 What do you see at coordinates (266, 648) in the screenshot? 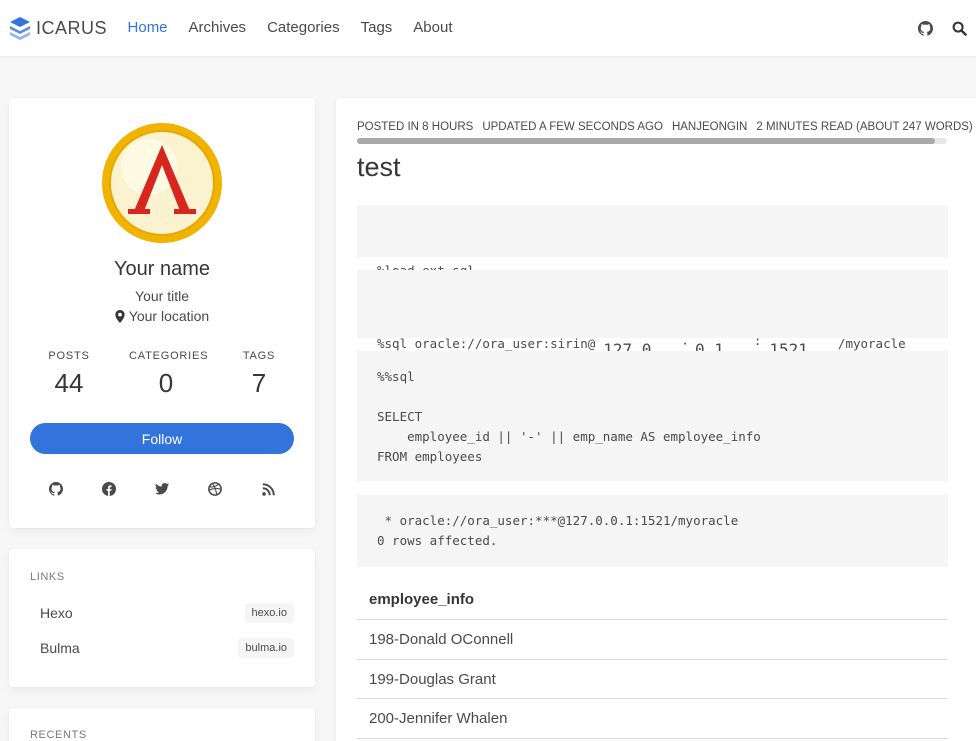
I see `link-tag: bulma.io` at bounding box center [266, 648].